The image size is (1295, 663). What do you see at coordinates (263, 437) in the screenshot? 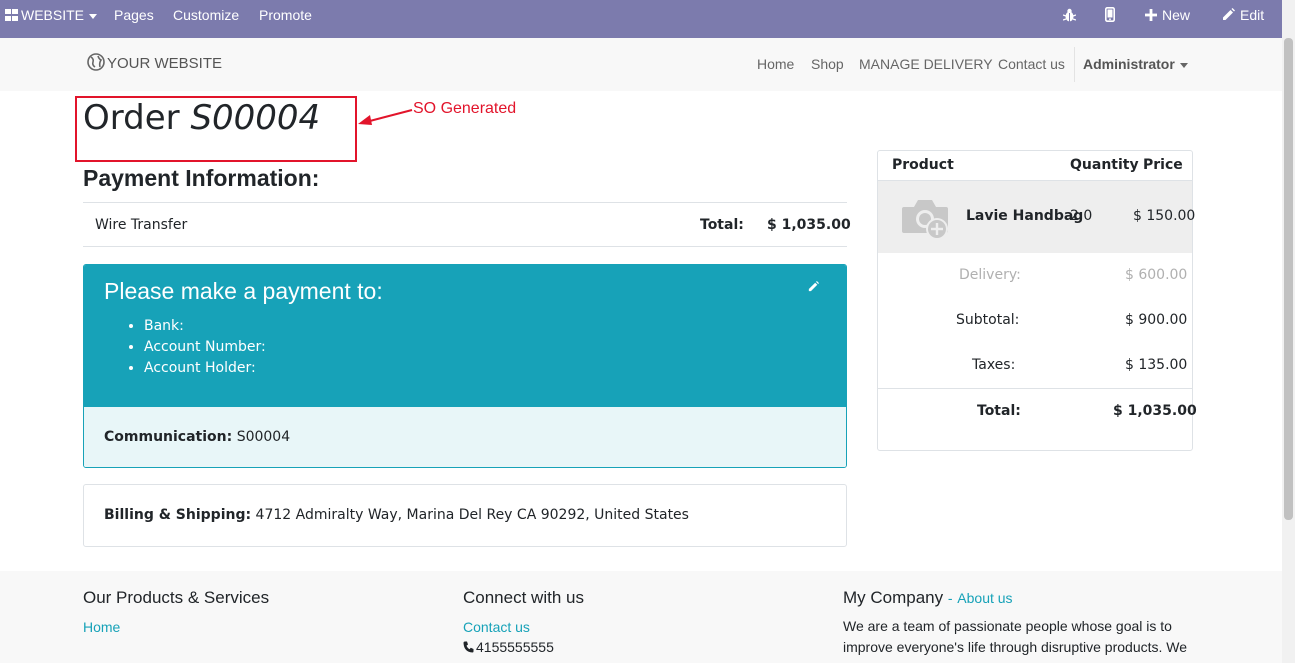
I see `communication-value: S00004` at bounding box center [263, 437].